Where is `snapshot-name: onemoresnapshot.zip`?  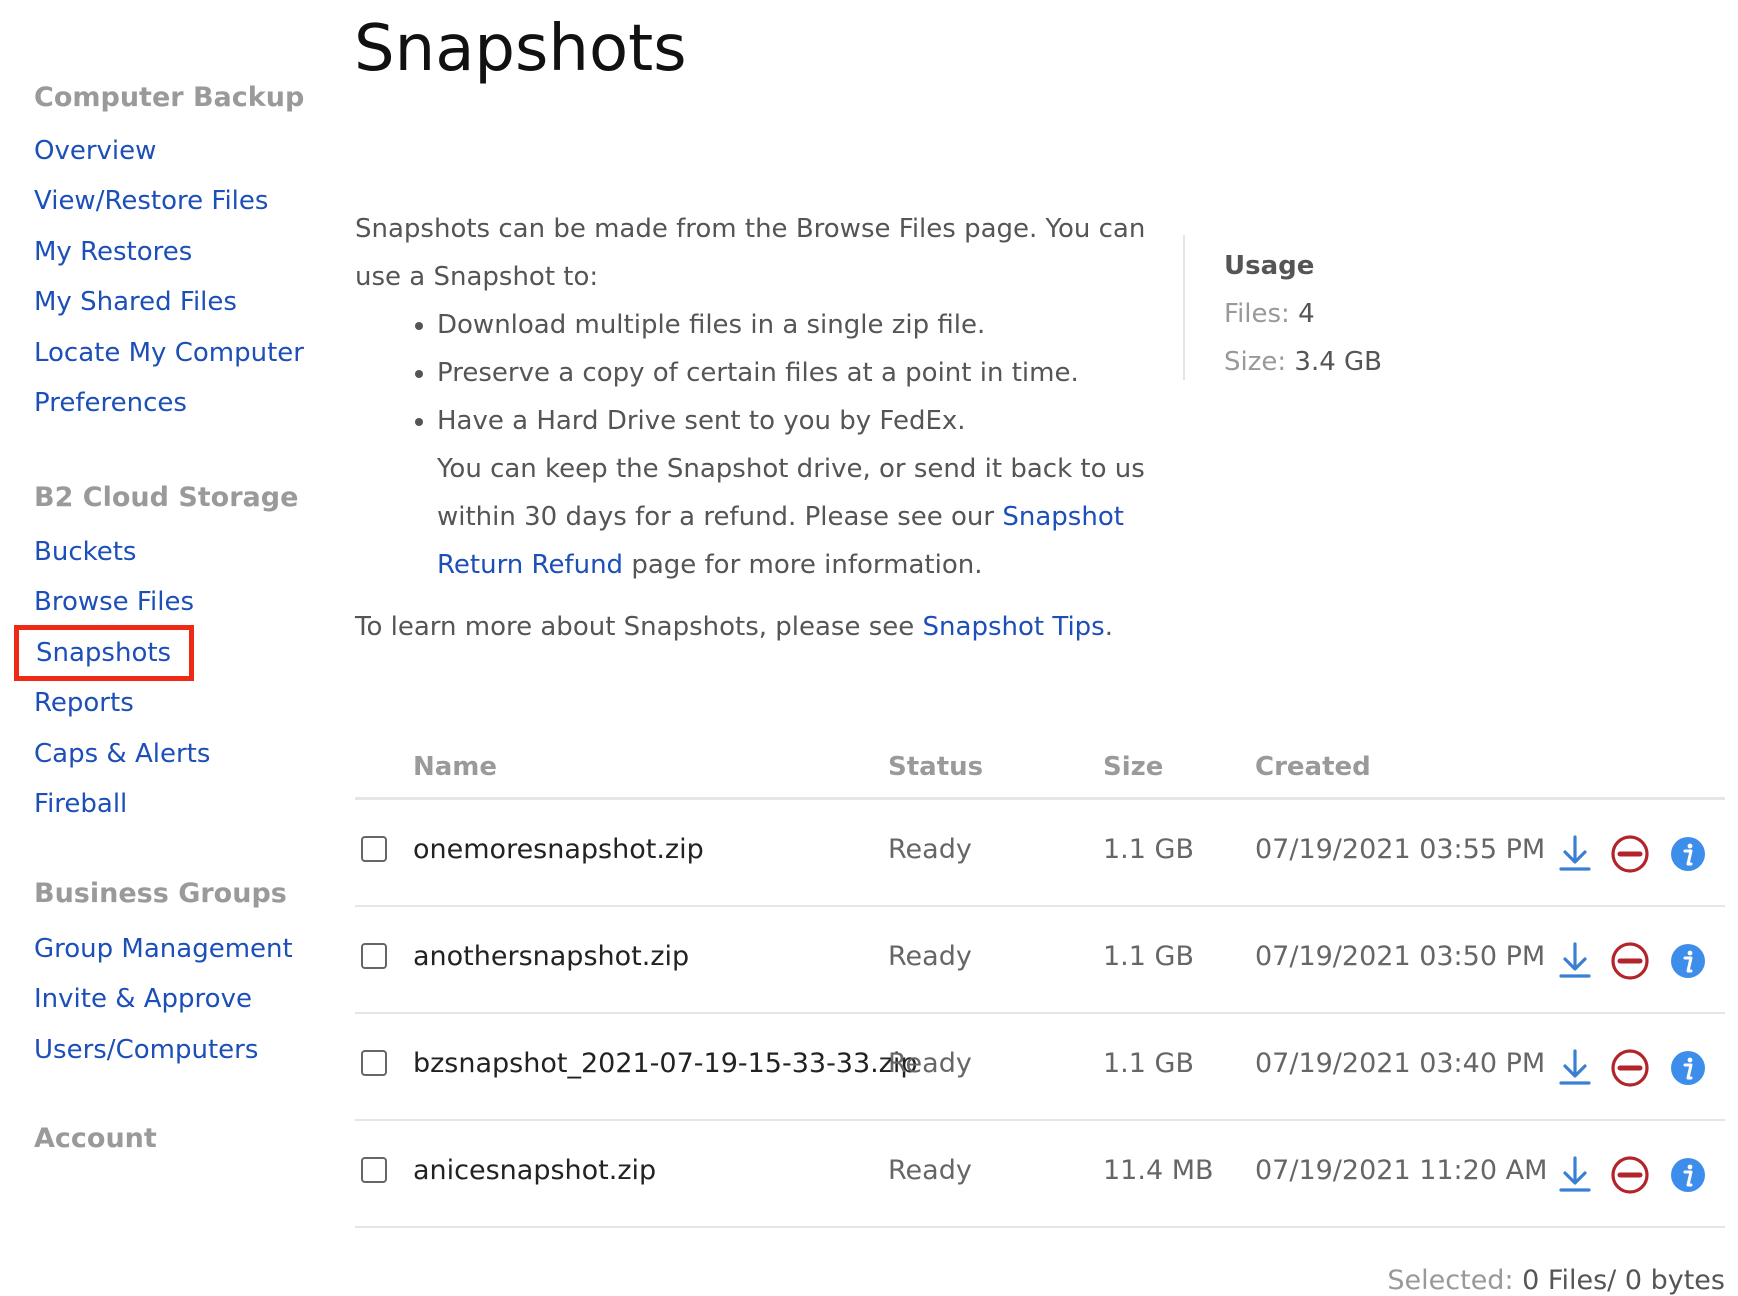 snapshot-name: onemoresnapshot.zip is located at coordinates (558, 849).